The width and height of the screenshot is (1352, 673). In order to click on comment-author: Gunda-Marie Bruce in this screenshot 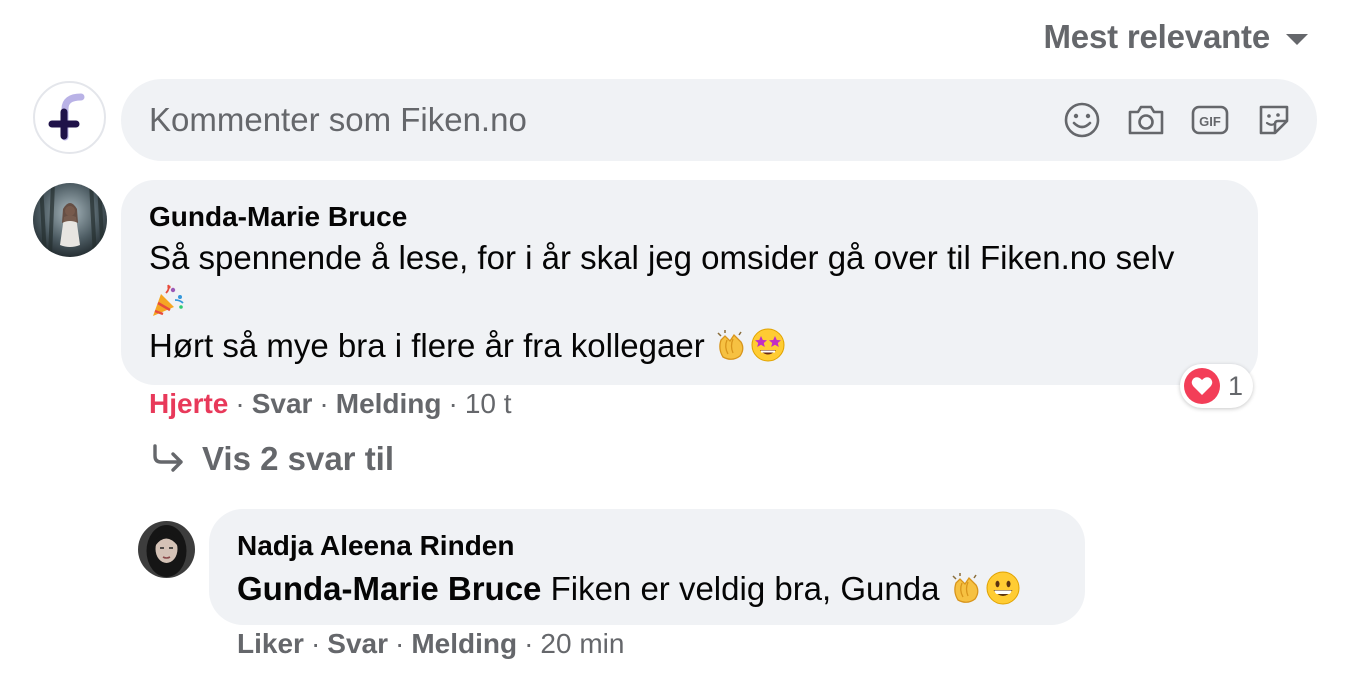, I will do `click(689, 217)`.